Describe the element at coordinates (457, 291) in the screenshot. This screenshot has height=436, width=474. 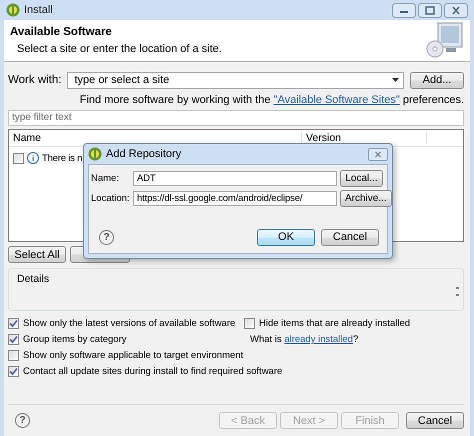
I see `resize-handle-icon` at that location.